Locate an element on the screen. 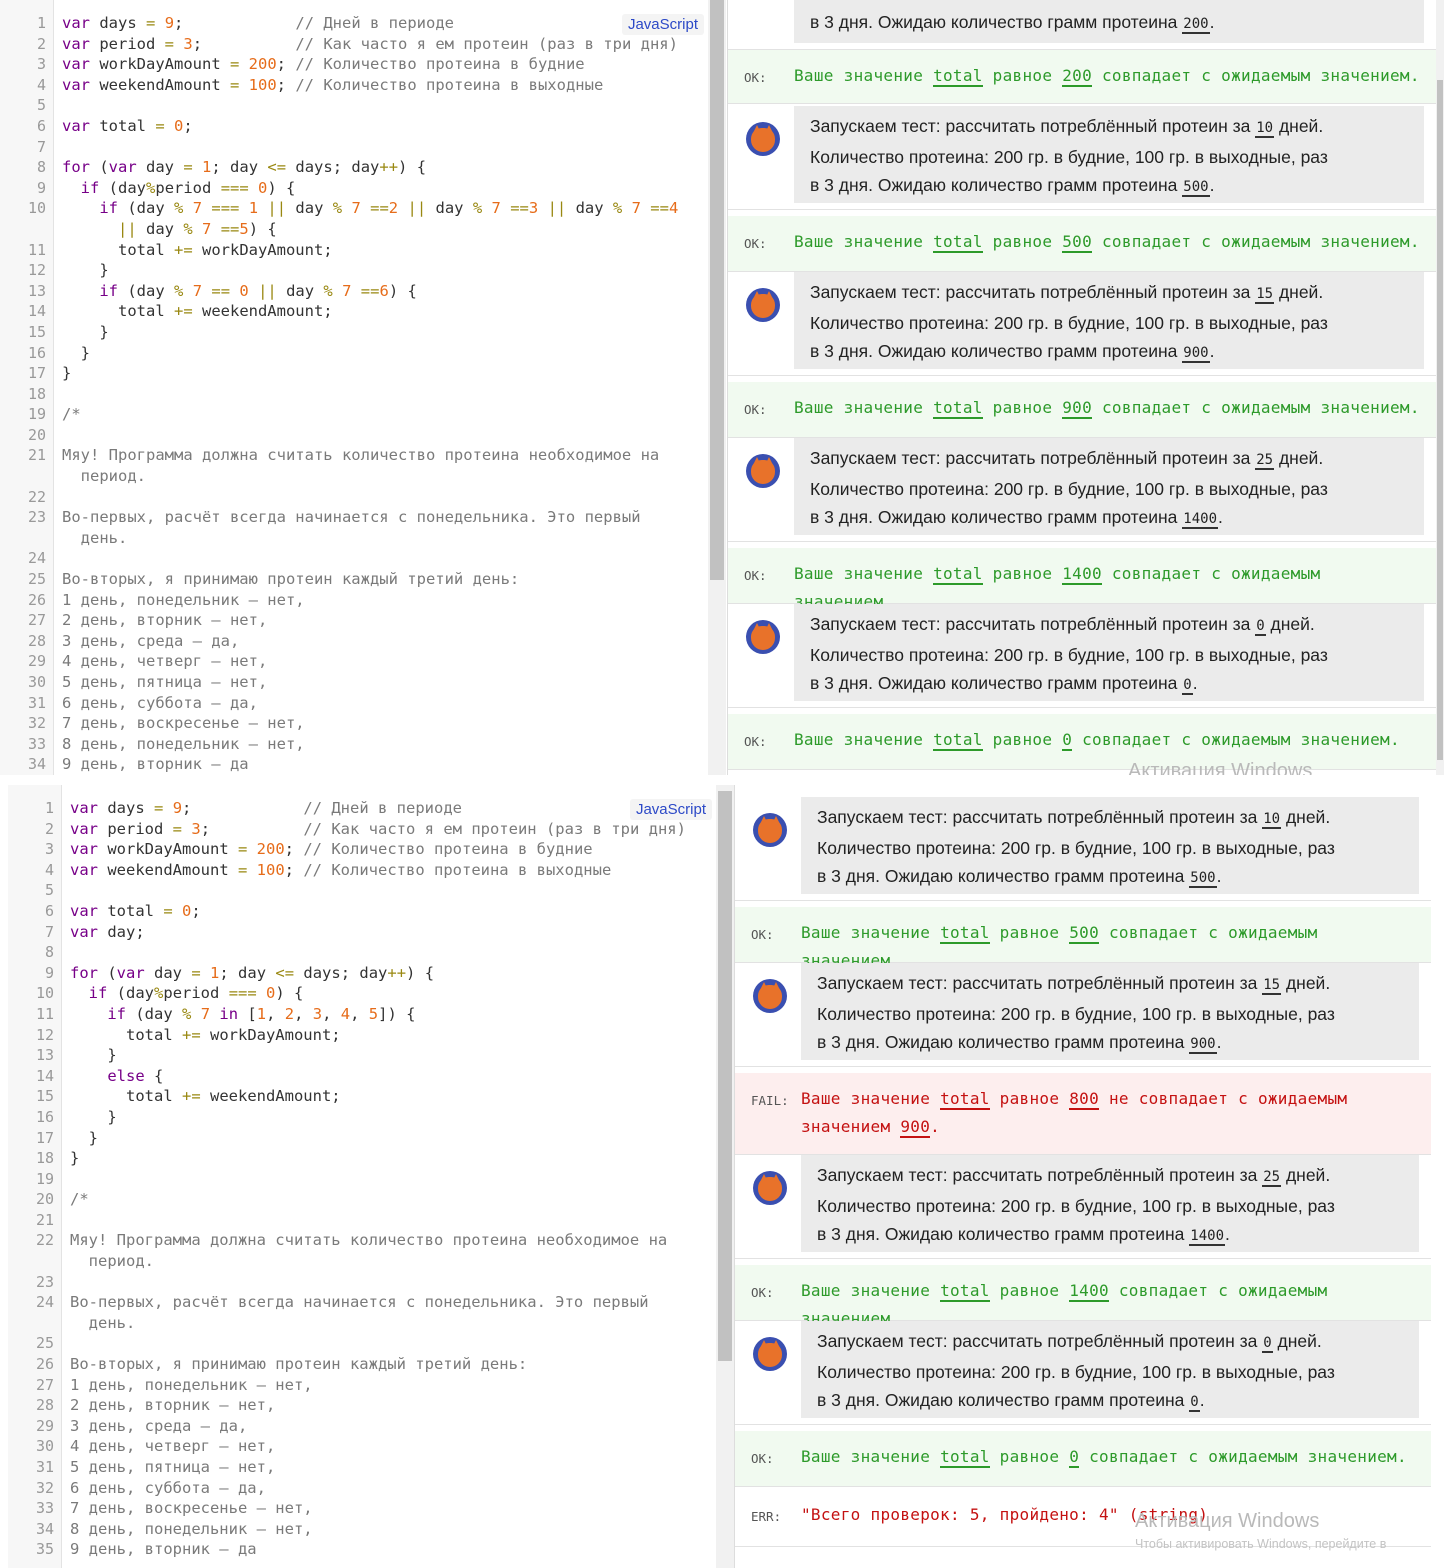 The image size is (1444, 1568). line-number: 20 is located at coordinates (36, 434).